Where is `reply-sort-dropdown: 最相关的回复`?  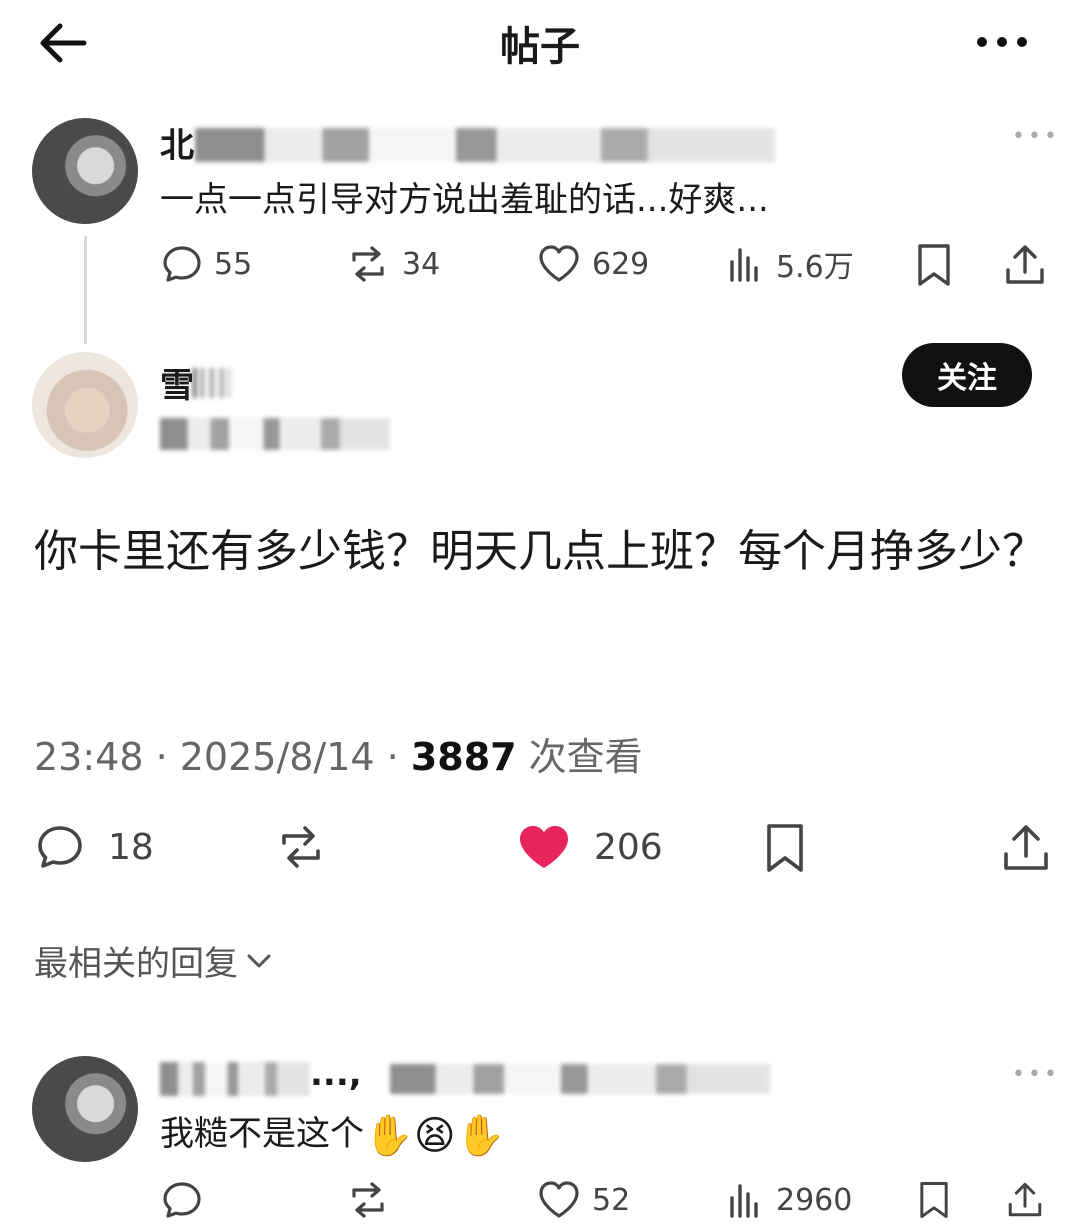 reply-sort-dropdown: 最相关的回复 is located at coordinates (154, 960).